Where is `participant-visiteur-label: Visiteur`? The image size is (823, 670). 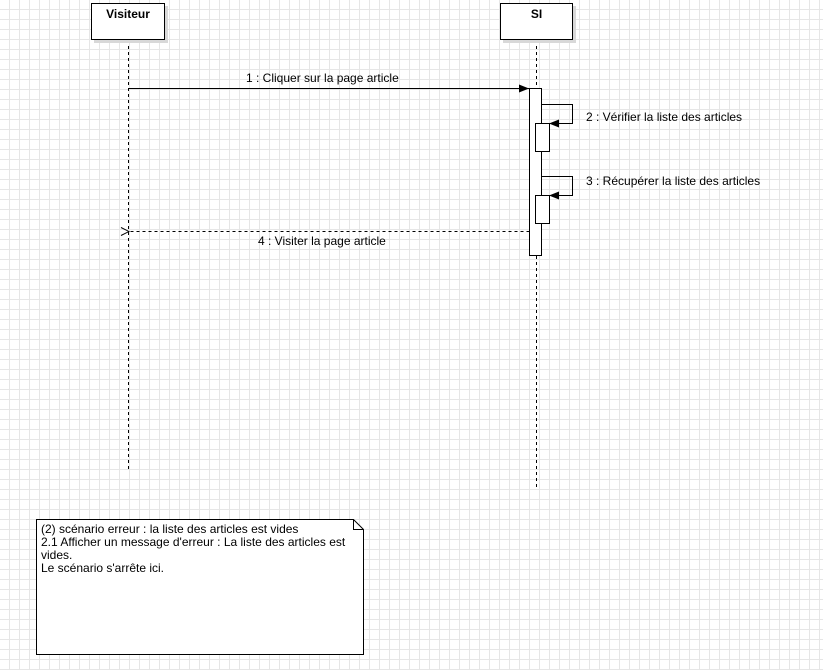
participant-visiteur-label: Visiteur is located at coordinates (128, 14).